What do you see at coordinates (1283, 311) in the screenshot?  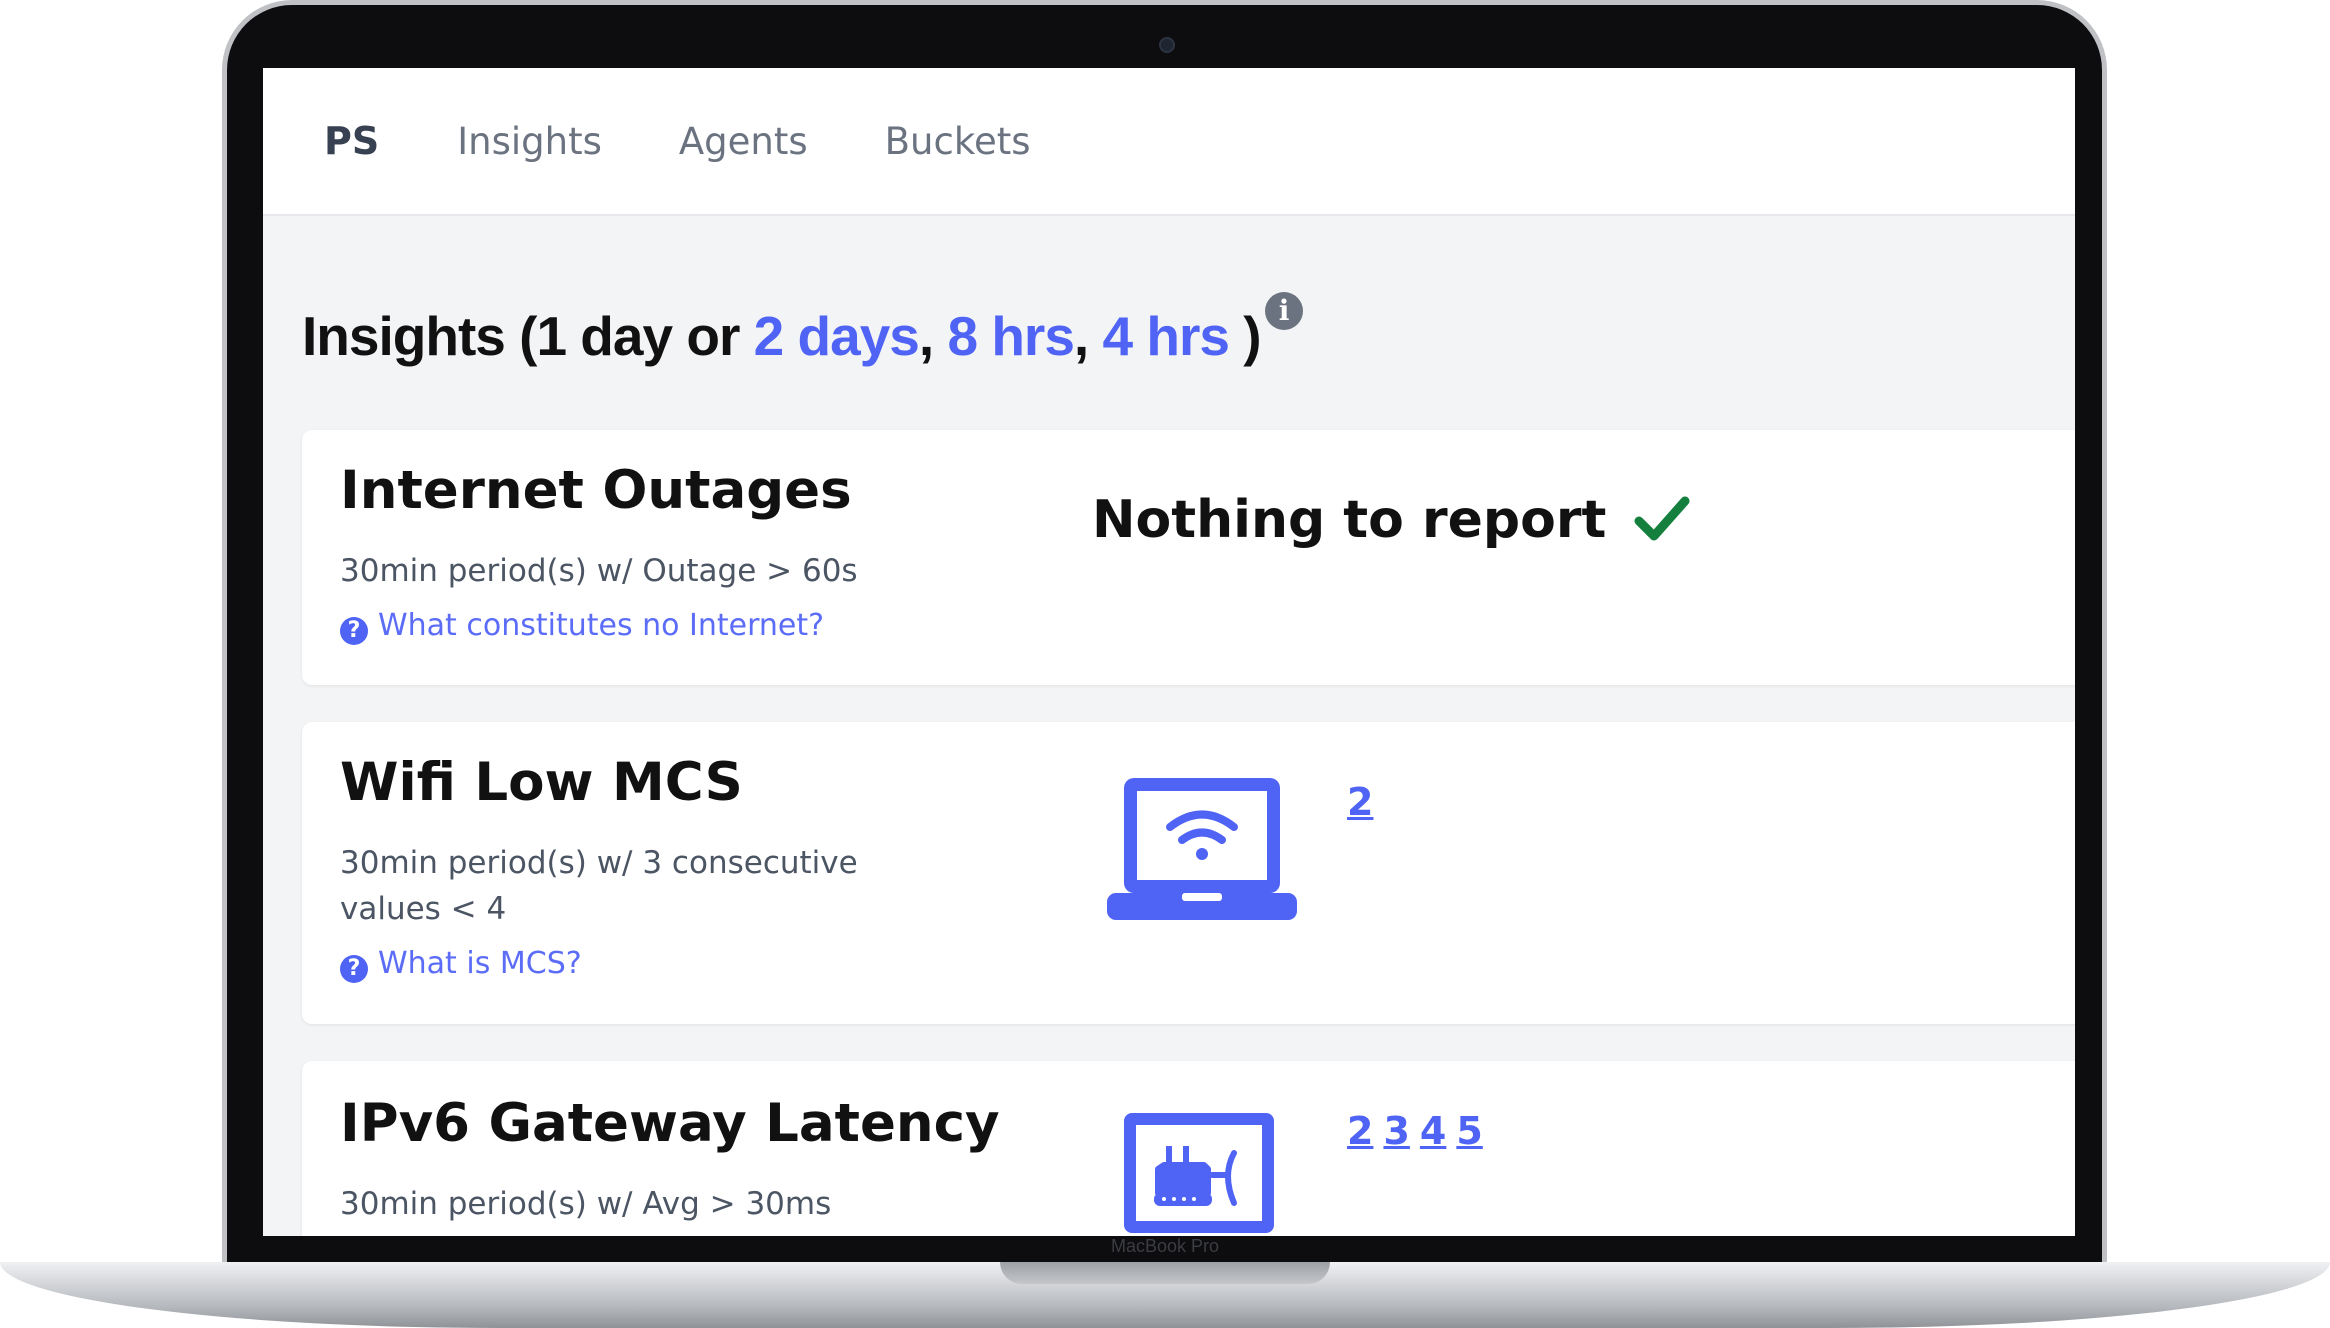 I see `info-icon: i` at bounding box center [1283, 311].